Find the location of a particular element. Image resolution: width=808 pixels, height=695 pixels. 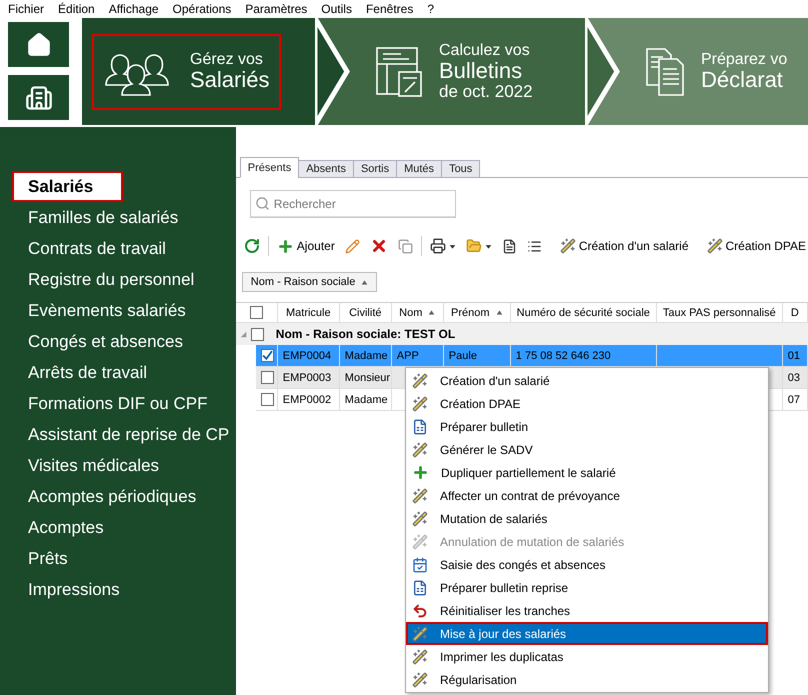

context-menu-item: Saisie des congés et absences is located at coordinates (587, 564).